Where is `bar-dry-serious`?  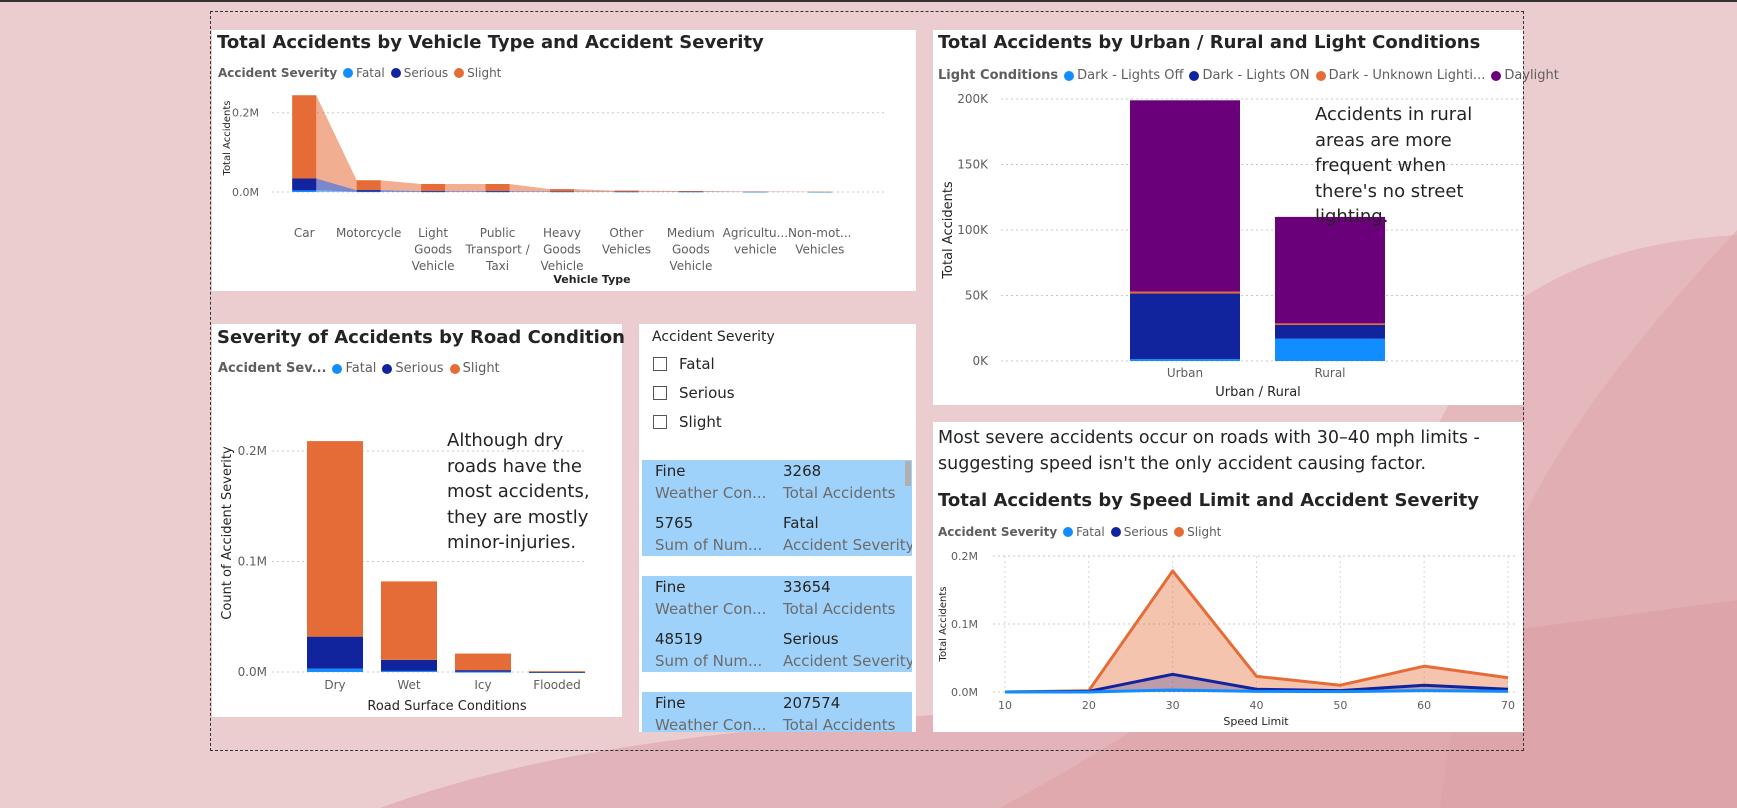 bar-dry-serious is located at coordinates (335, 652).